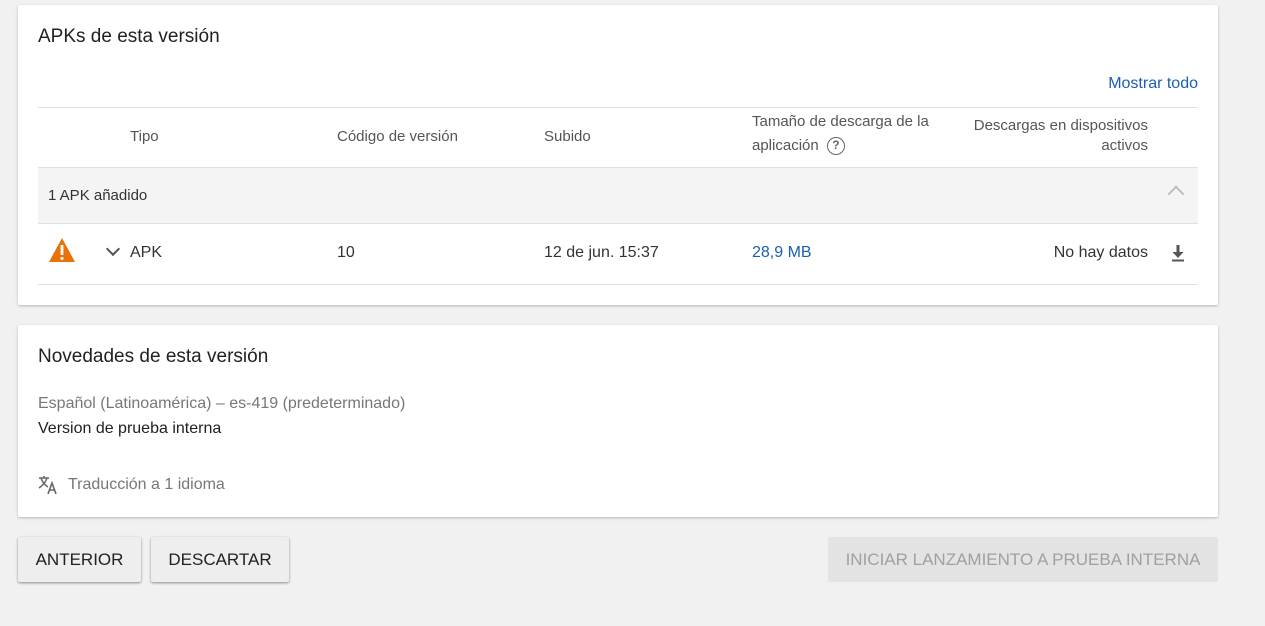 Image resolution: width=1265 pixels, height=626 pixels. I want to click on release-notes-title: Novedades de esta versión, so click(153, 356).